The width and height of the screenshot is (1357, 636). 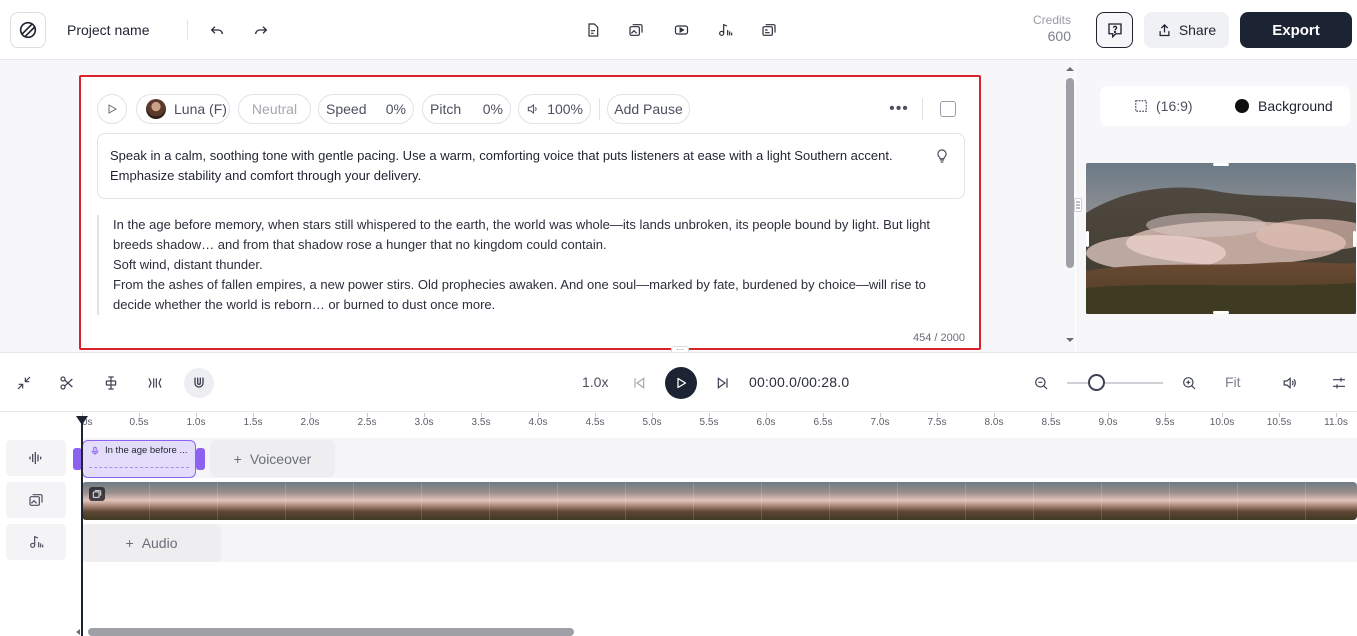 What do you see at coordinates (67, 383) in the screenshot?
I see `scissors-icon` at bounding box center [67, 383].